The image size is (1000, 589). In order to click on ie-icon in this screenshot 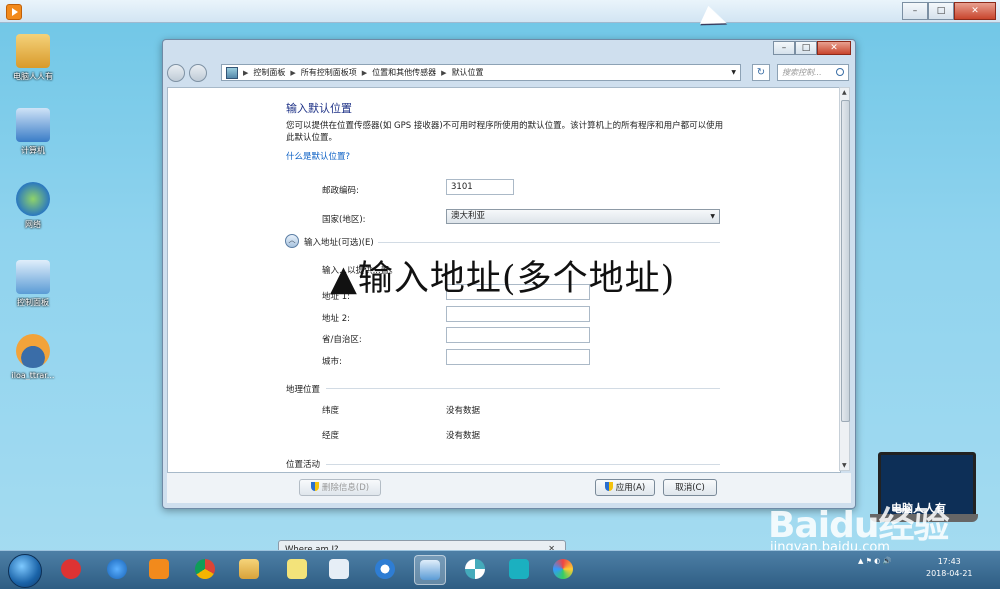, I will do `click(117, 569)`.